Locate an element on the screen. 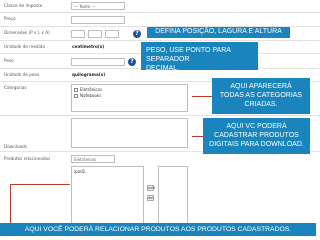  callout-dimensions: DEFINA POSIÇÃO, LAGURA E ALTURA is located at coordinates (218, 32).